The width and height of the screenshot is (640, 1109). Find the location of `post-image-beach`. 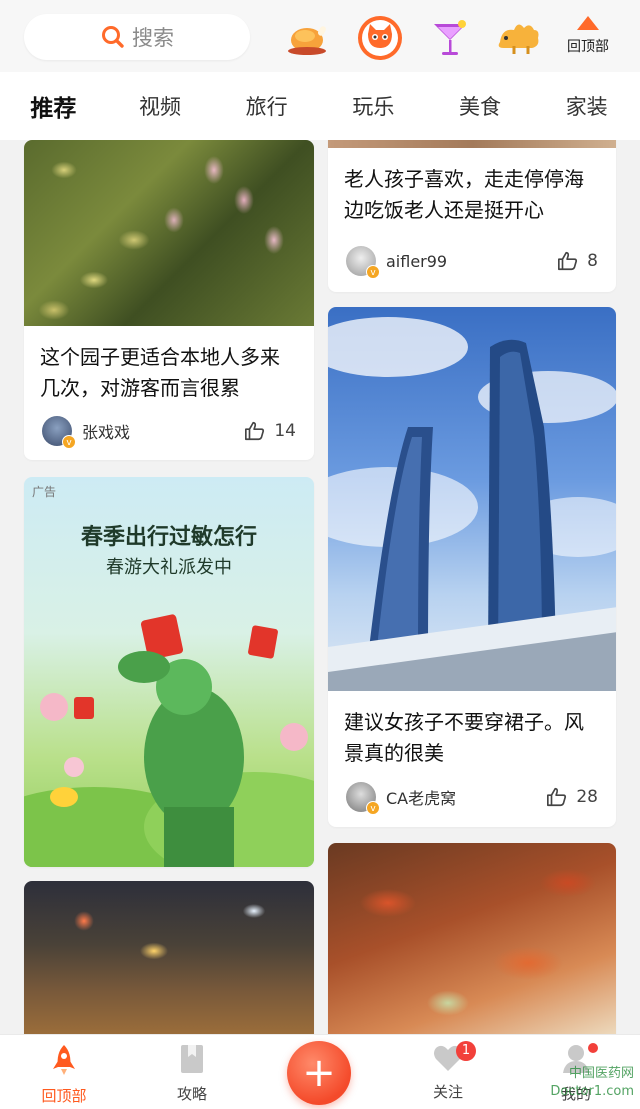

post-image-beach is located at coordinates (472, 144).